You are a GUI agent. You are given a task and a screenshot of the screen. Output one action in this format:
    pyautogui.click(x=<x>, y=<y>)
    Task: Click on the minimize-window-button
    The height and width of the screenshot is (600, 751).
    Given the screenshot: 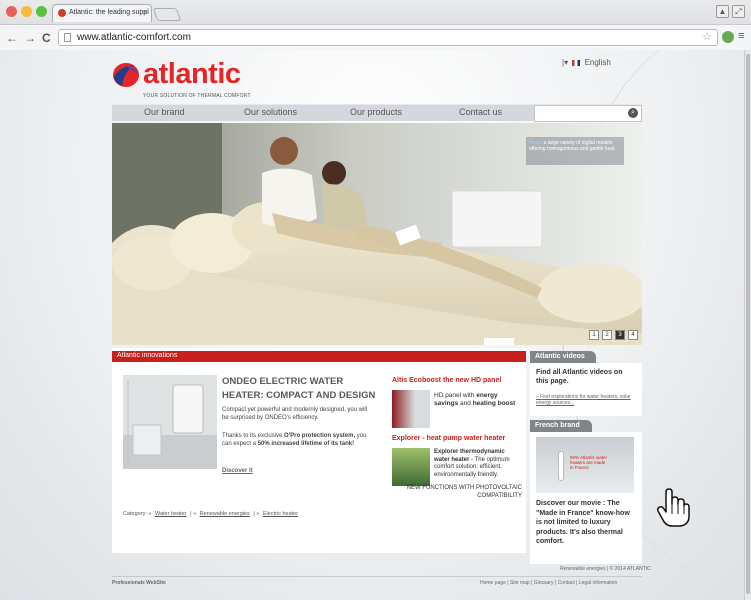 What is the action you would take?
    pyautogui.click(x=26, y=11)
    